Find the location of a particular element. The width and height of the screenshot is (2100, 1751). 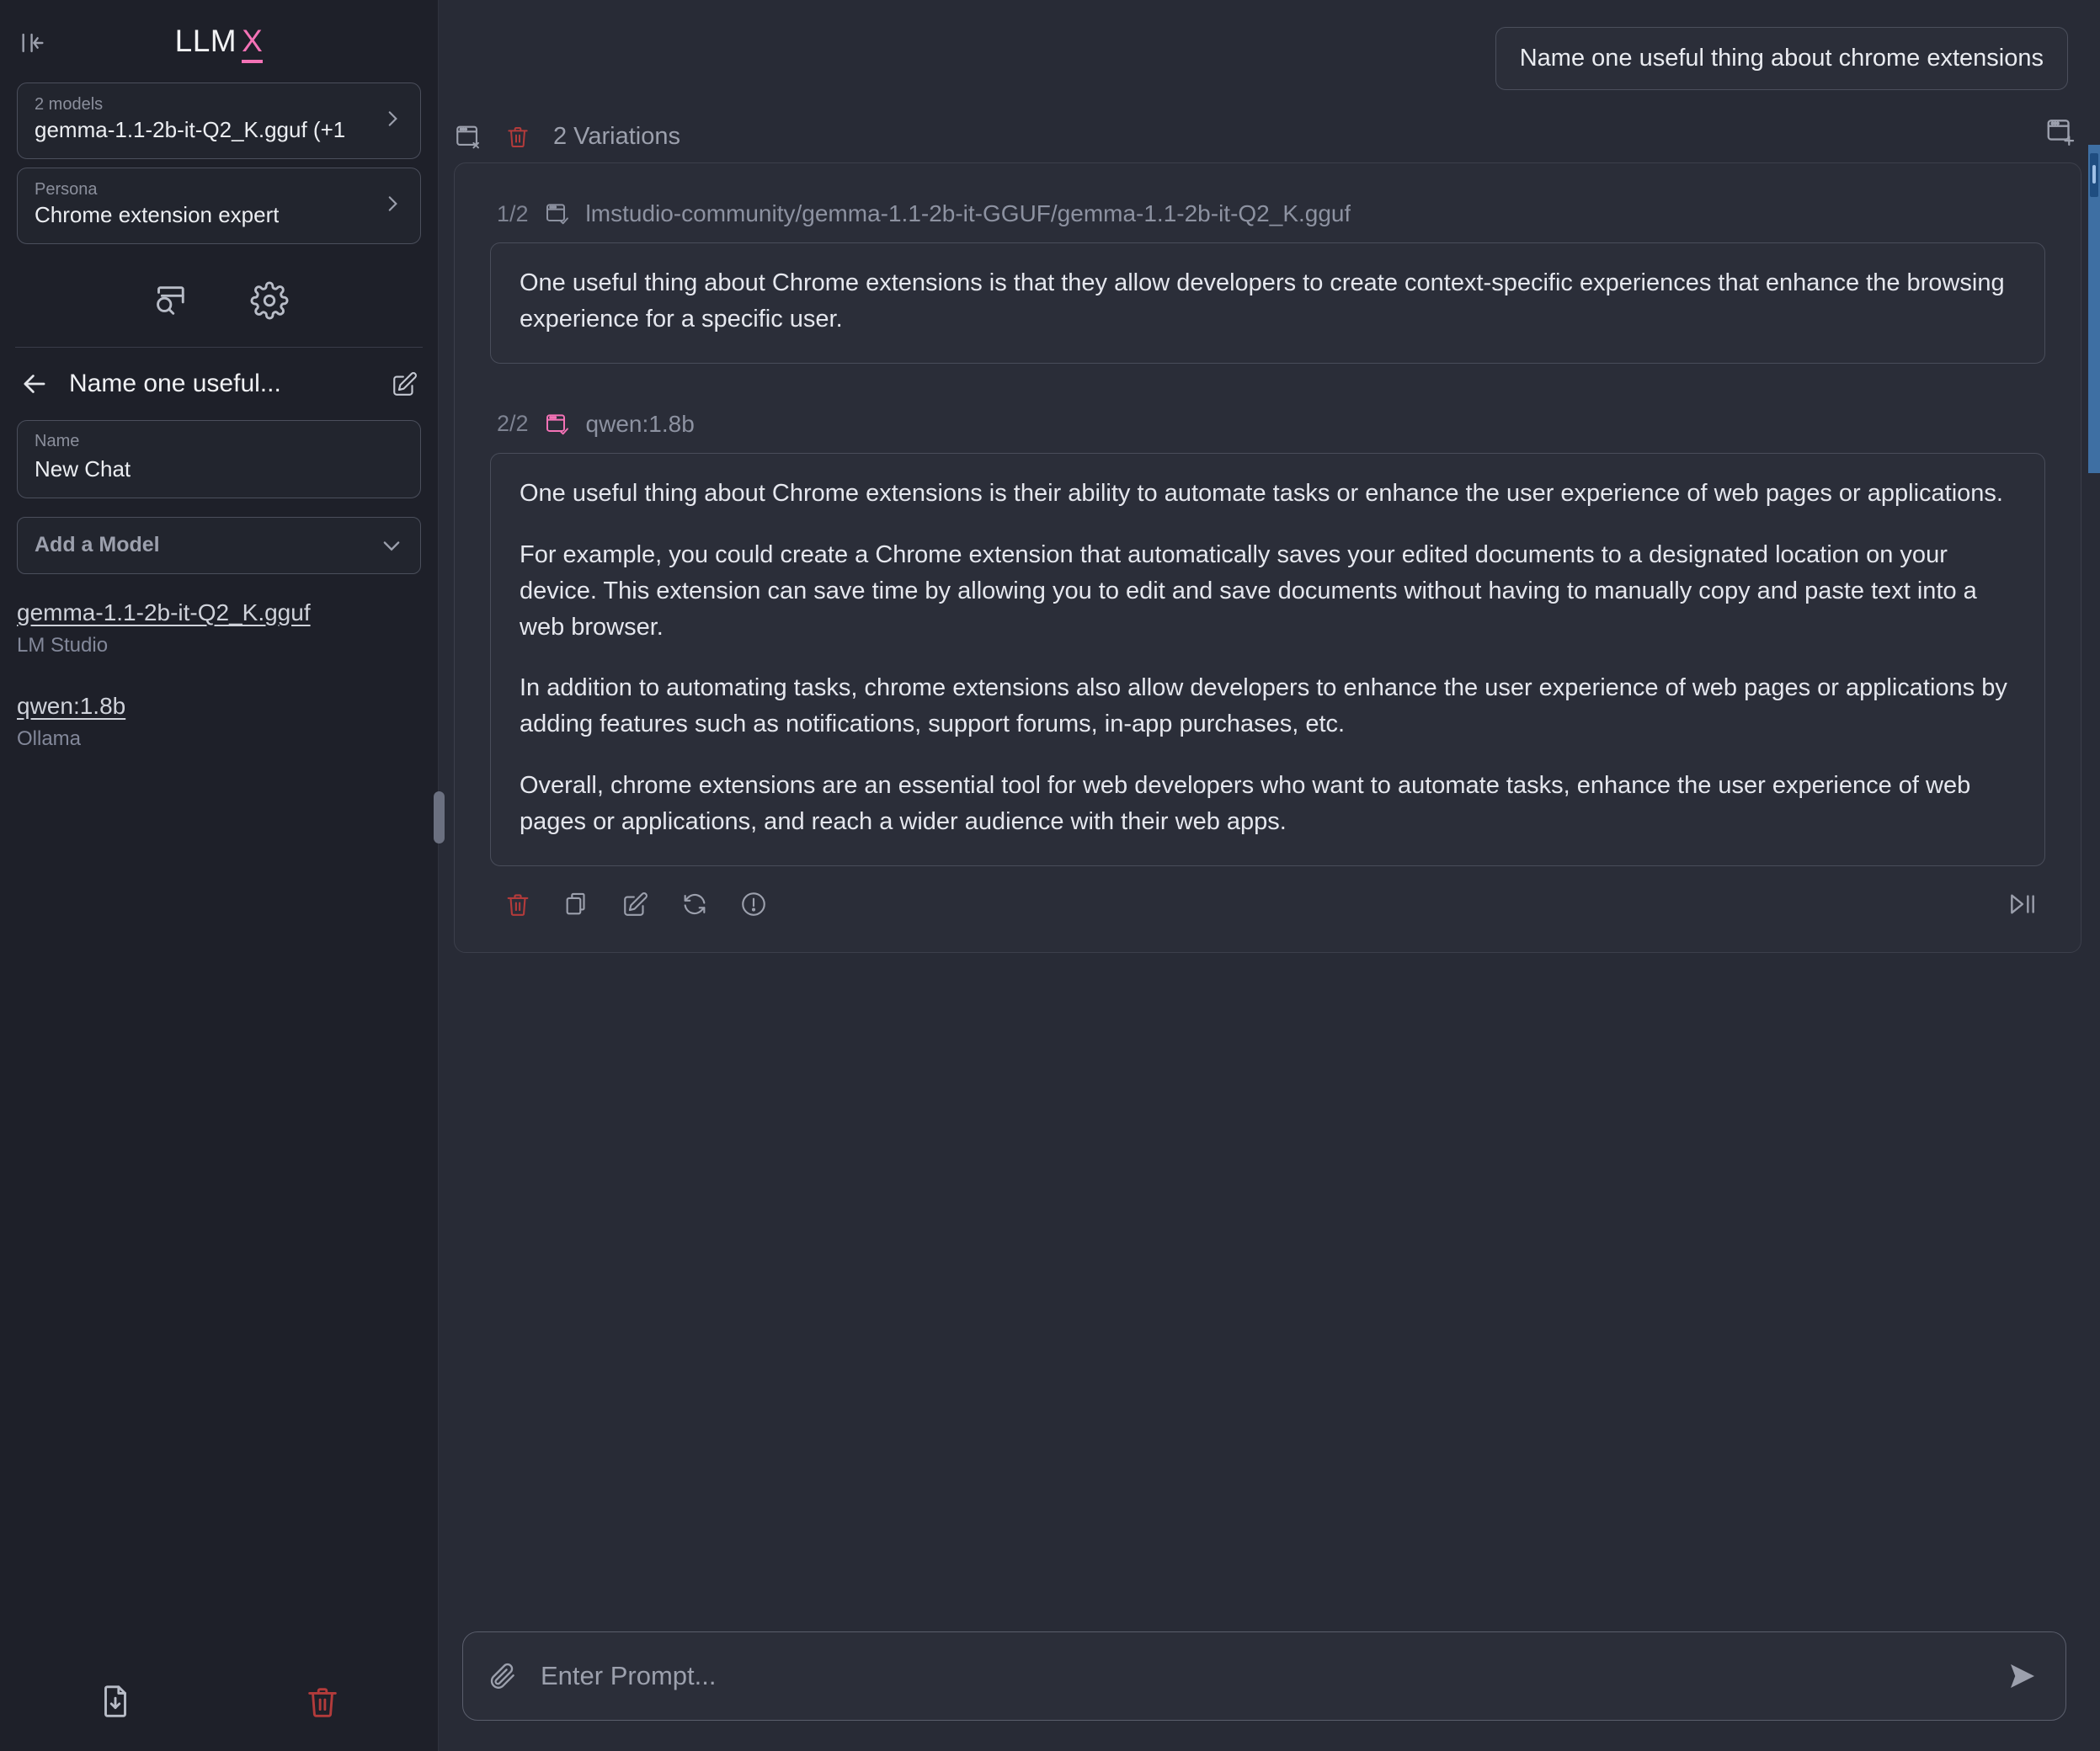

sidebar-header: LLM X is located at coordinates (219, 41).